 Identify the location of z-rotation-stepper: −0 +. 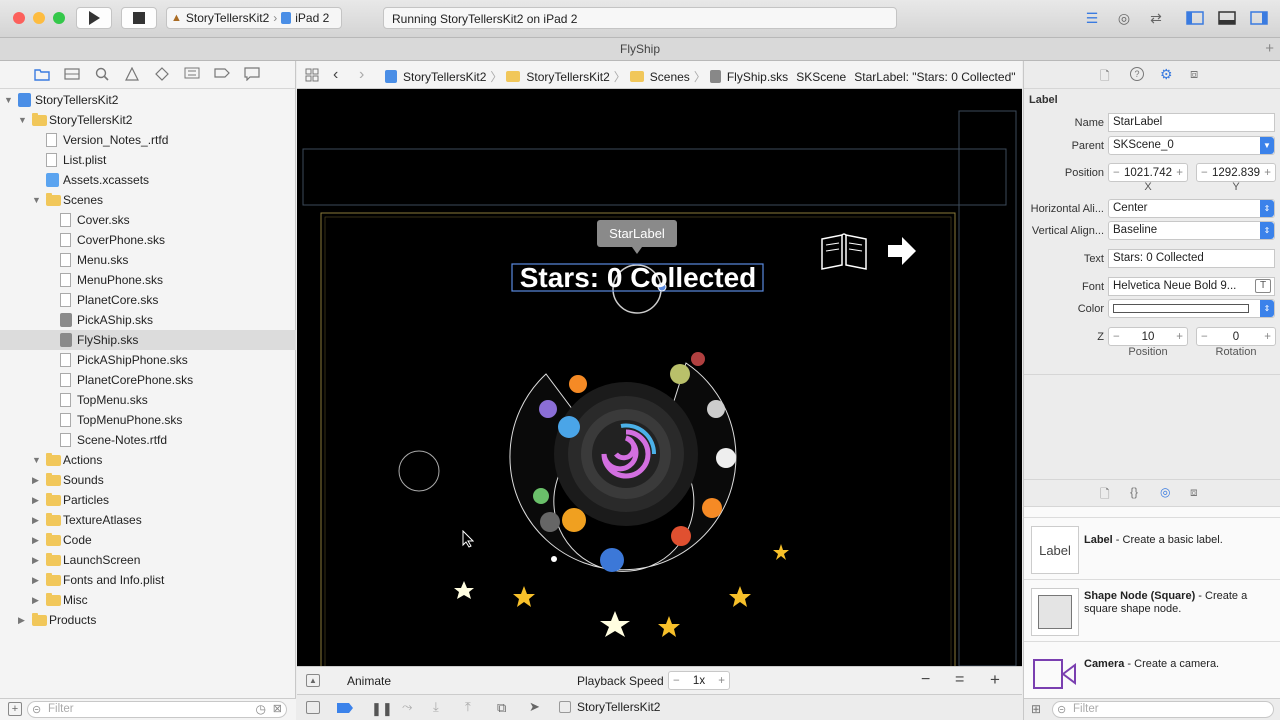
(1236, 336).